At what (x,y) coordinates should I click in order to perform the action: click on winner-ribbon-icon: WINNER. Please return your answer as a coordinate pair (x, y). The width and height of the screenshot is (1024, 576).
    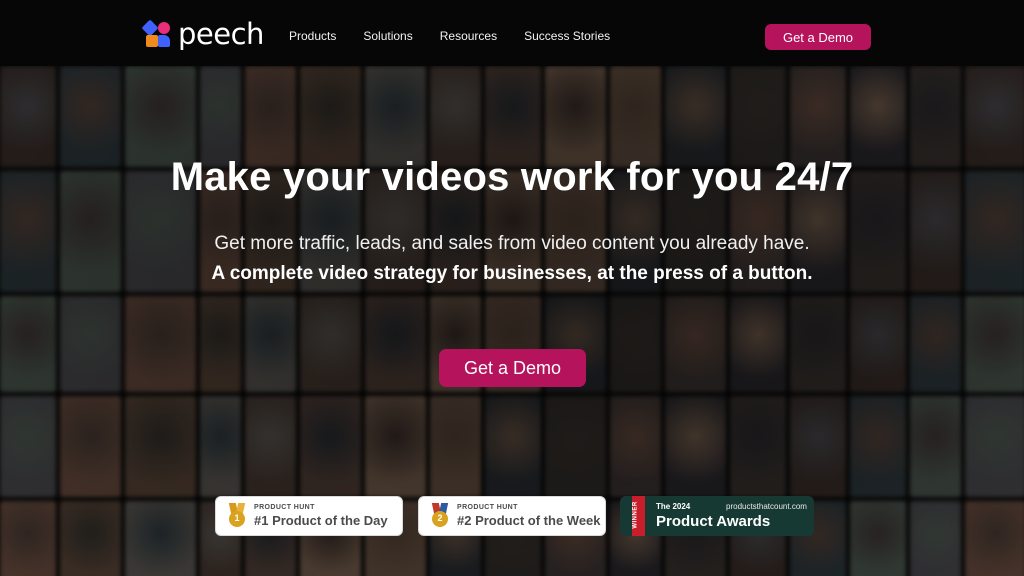
    Looking at the image, I should click on (638, 516).